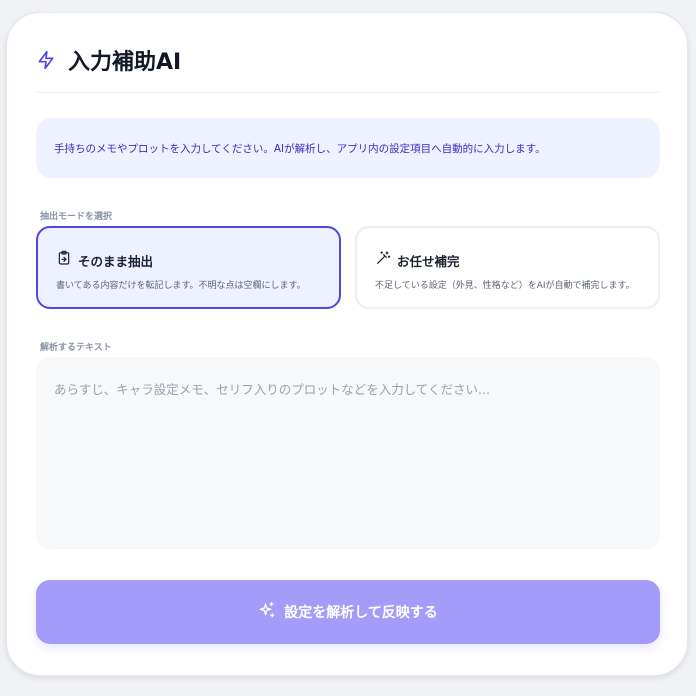  Describe the element at coordinates (267, 612) in the screenshot. I see `sparkles-icon` at that location.